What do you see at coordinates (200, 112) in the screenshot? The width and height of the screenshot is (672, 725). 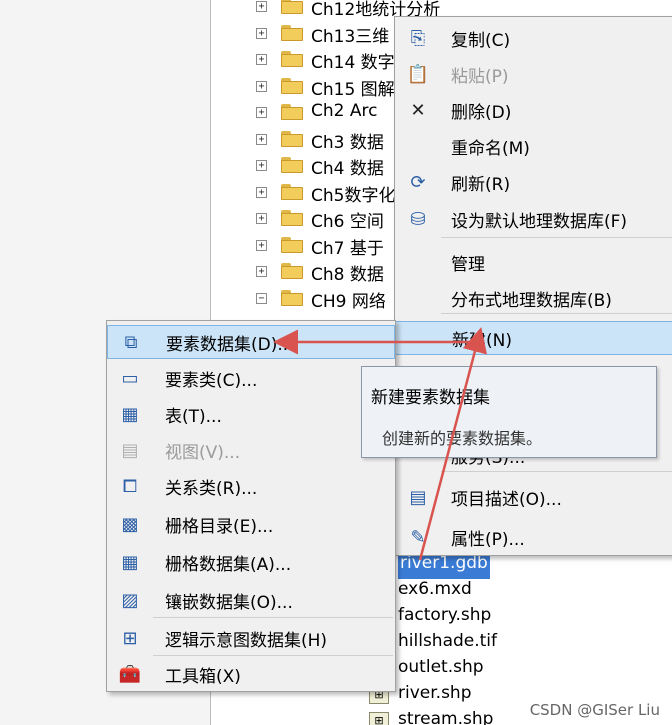 I see `tree-folder-item: + Ch2 Arc` at bounding box center [200, 112].